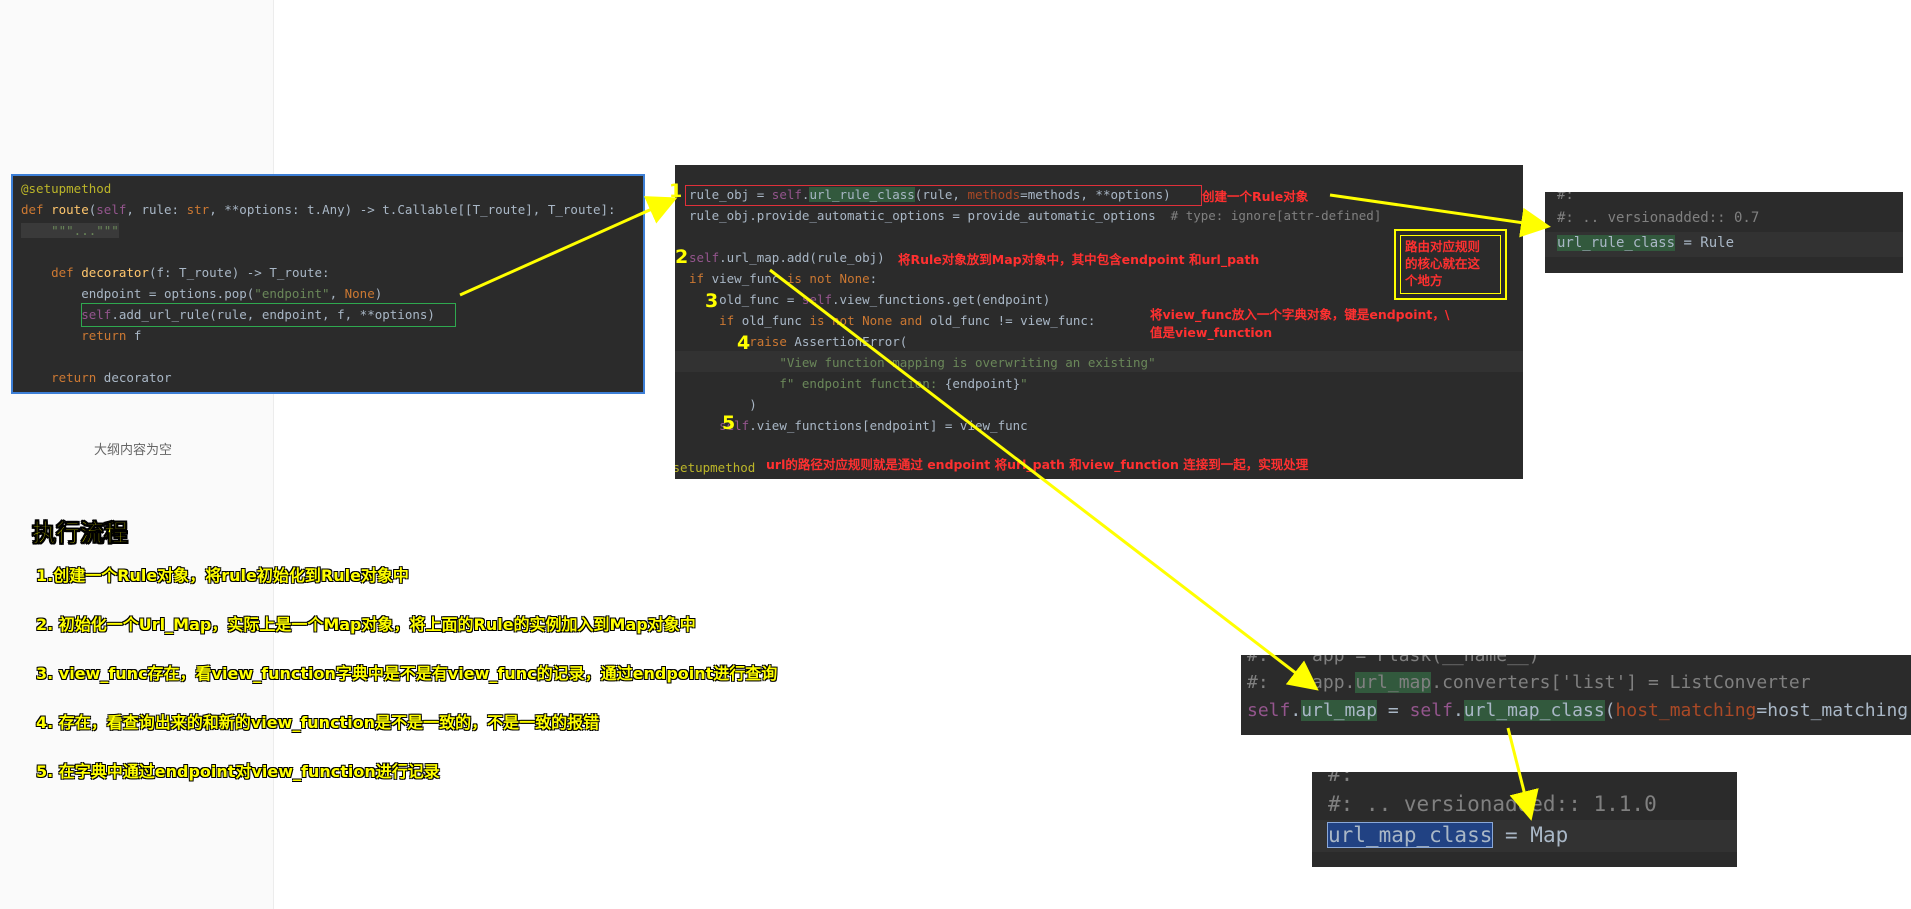  What do you see at coordinates (190, 272) in the screenshot?
I see `code-line: def decorator(f: T_route) -> T_route:` at bounding box center [190, 272].